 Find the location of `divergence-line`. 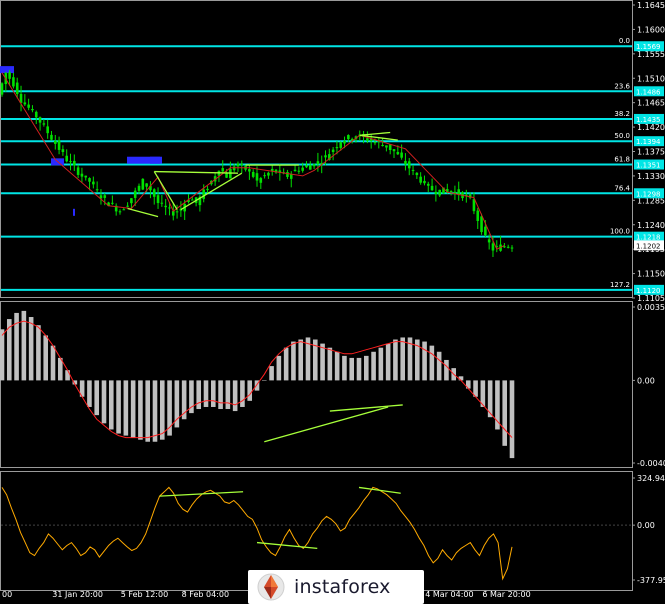

divergence-line is located at coordinates (143, 212).